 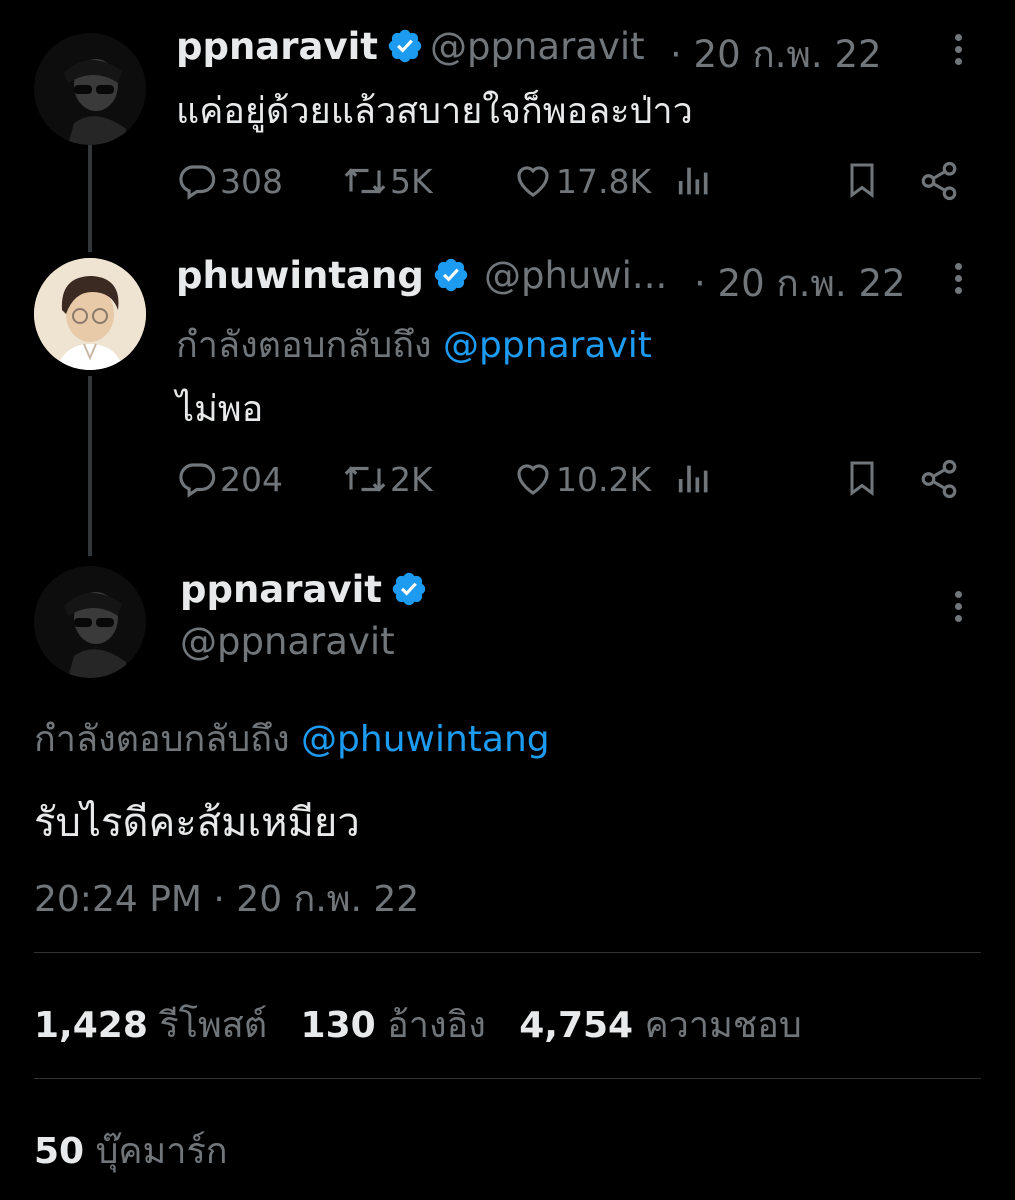 What do you see at coordinates (338, 1025) in the screenshot?
I see `quotes-count: 130` at bounding box center [338, 1025].